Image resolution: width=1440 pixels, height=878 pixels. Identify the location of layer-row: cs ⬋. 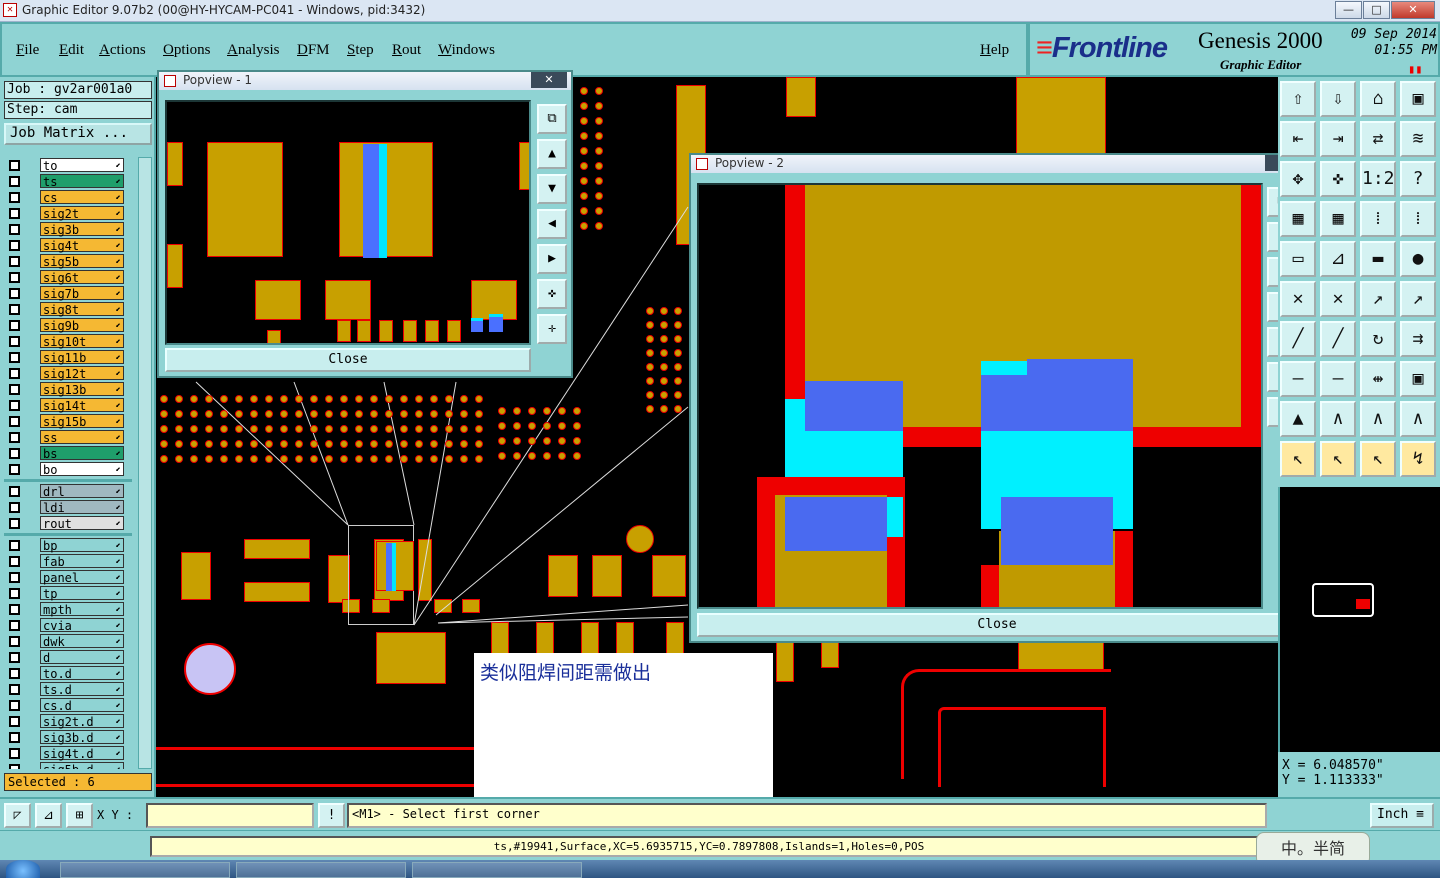
(68, 197).